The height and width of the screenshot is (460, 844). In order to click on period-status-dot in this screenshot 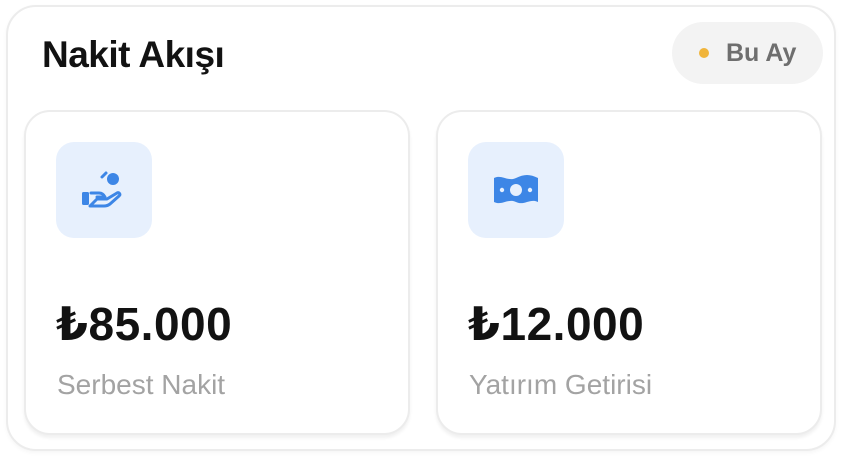, I will do `click(704, 53)`.